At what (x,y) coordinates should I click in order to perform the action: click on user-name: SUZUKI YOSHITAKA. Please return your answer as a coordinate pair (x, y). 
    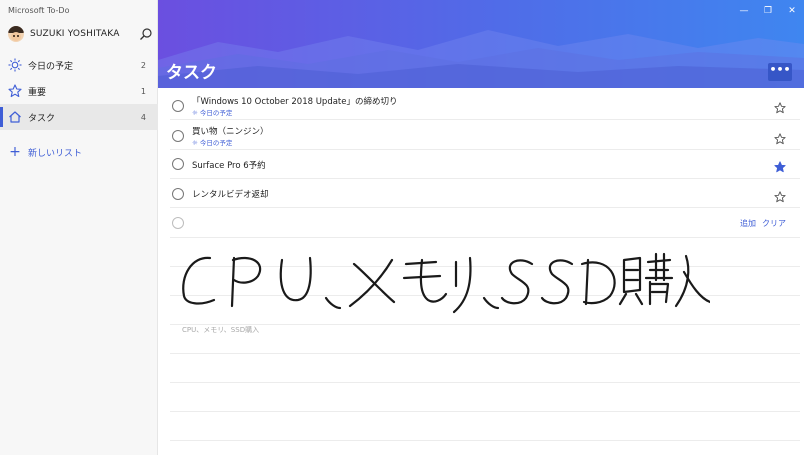
    Looking at the image, I should click on (75, 34).